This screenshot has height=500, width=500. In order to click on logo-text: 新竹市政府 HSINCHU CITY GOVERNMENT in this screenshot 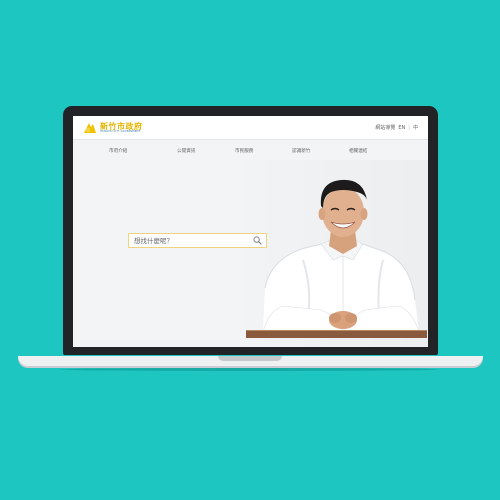, I will do `click(121, 127)`.